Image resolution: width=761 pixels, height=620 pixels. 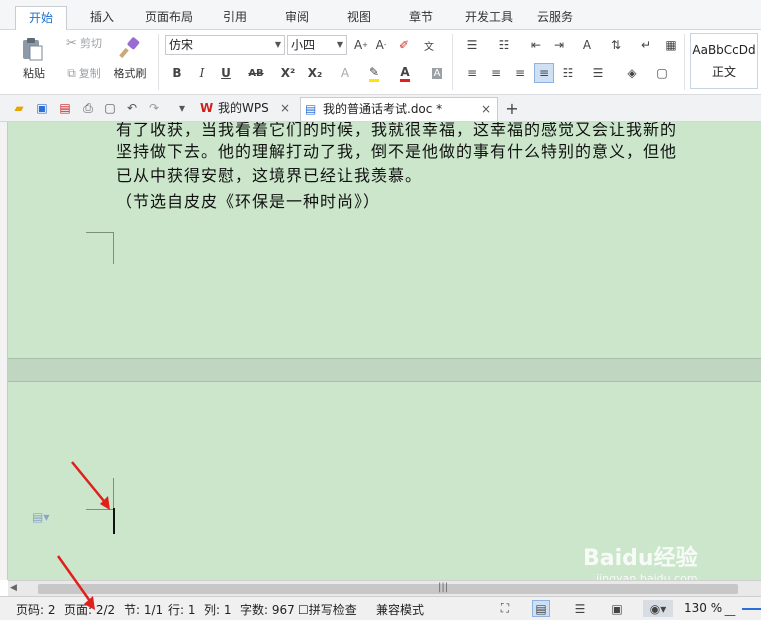 I want to click on justify-icon: ≡, so click(x=544, y=73).